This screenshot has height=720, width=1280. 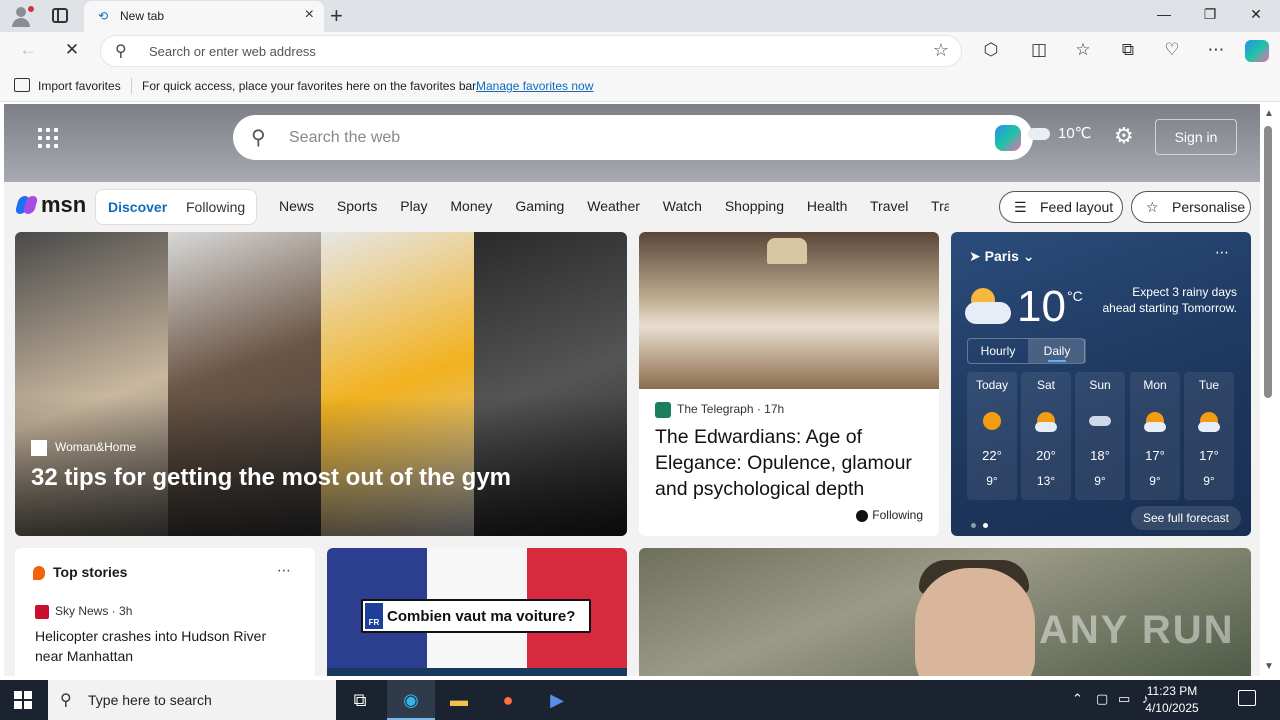 What do you see at coordinates (992, 455) in the screenshot?
I see `day-high: 22°` at bounding box center [992, 455].